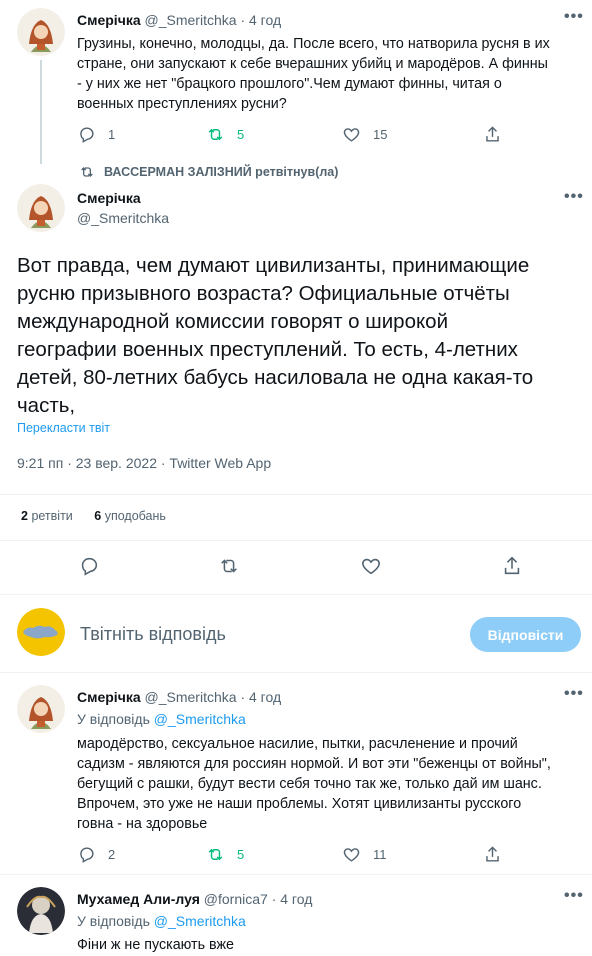 The height and width of the screenshot is (956, 592). I want to click on like-button: 15, so click(364, 134).